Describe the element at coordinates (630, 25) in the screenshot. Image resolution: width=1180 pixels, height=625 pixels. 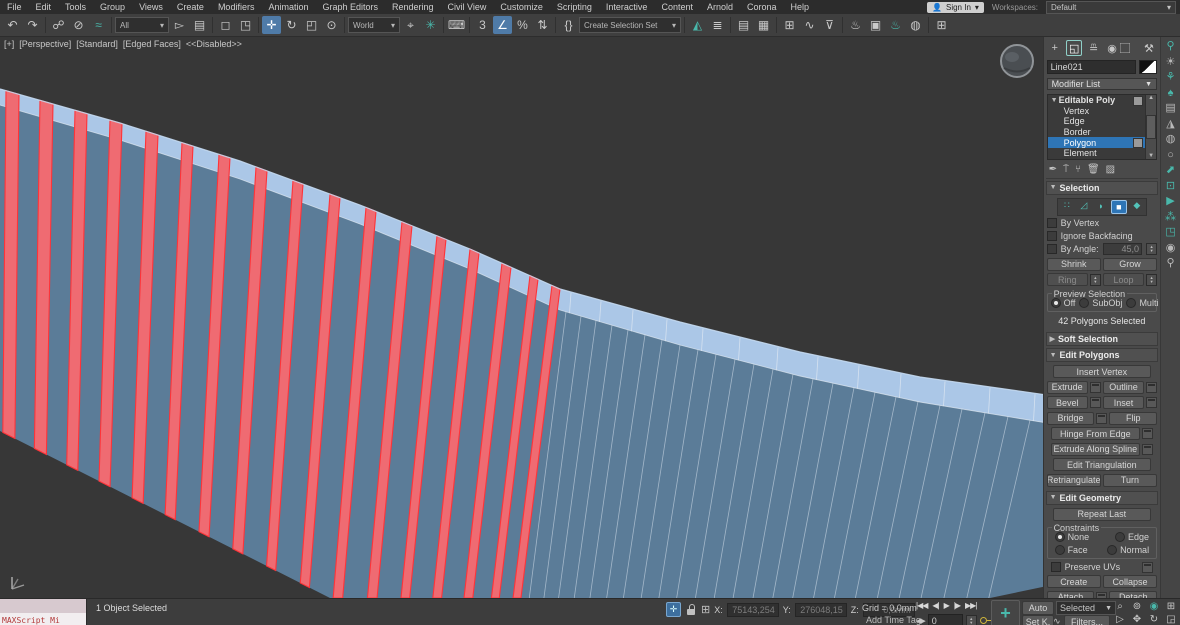
I see `named-selection-set-field: Create Selection Set ▾` at that location.